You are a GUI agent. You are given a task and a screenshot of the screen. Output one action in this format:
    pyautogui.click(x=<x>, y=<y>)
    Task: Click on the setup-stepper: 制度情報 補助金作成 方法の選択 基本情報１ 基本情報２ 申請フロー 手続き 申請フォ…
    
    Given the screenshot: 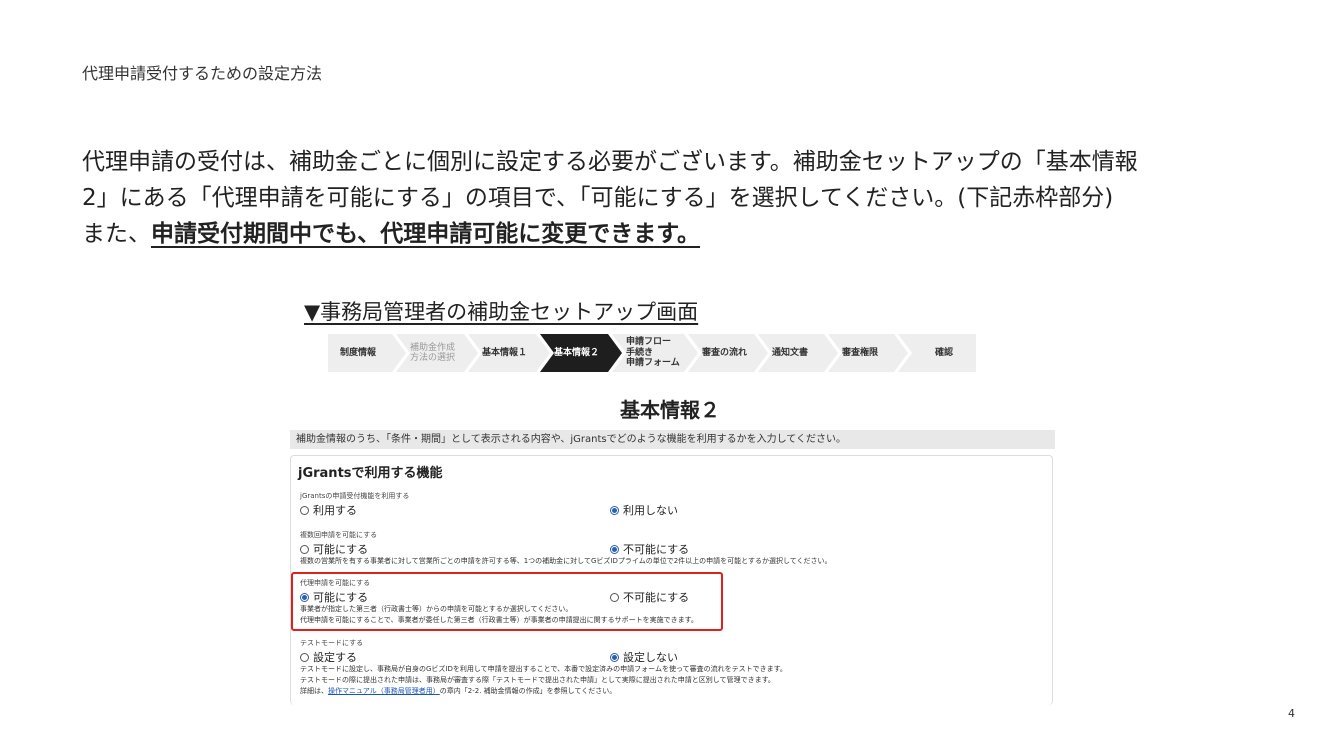 What is the action you would take?
    pyautogui.click(x=652, y=353)
    